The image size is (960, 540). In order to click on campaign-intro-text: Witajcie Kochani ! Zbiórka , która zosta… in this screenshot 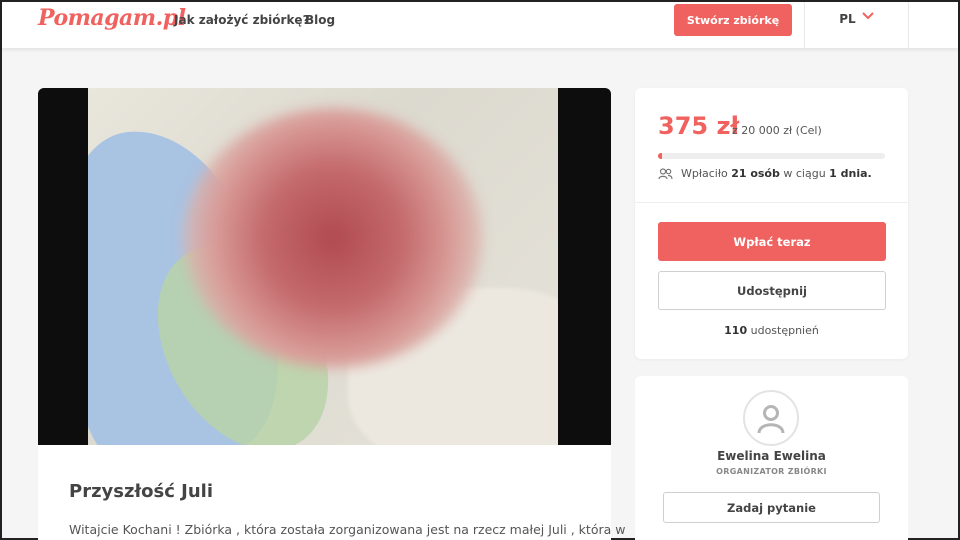, I will do `click(347, 529)`.